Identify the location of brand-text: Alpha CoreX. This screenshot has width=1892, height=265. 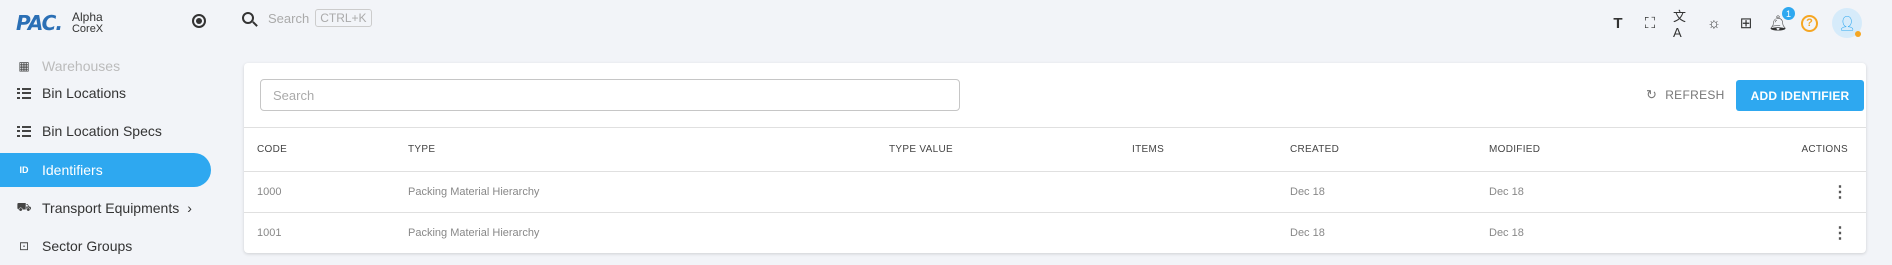
(87, 23).